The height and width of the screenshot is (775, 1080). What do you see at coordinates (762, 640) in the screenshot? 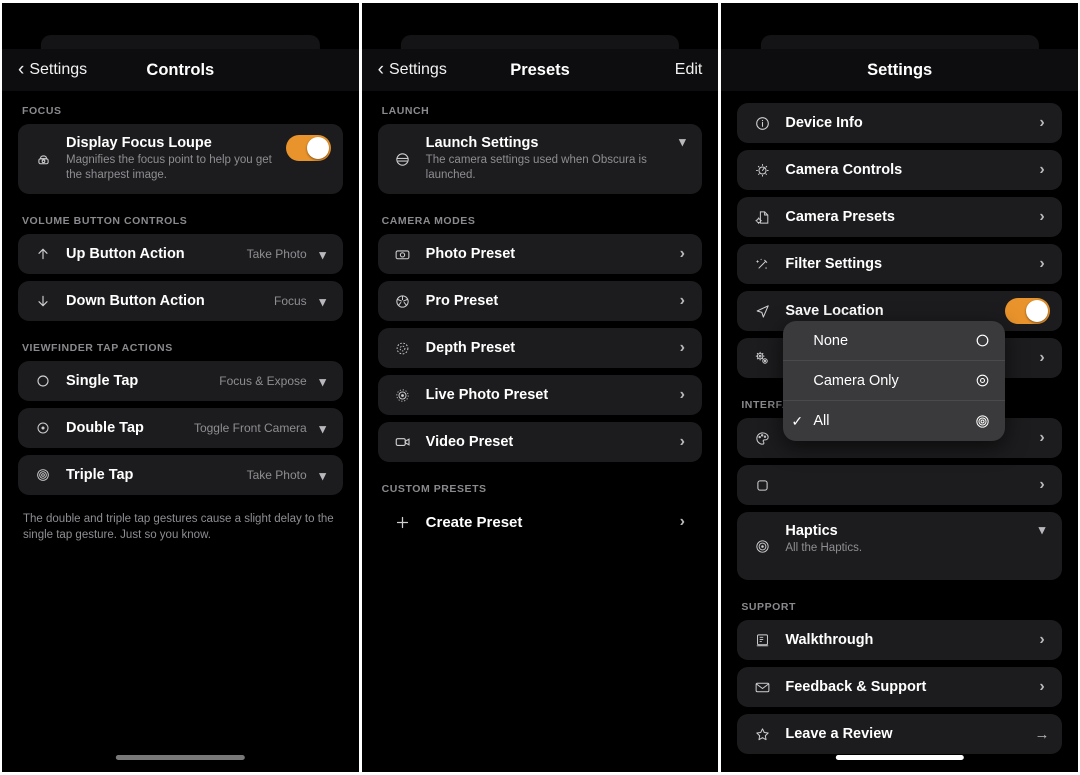
I see `book-icon` at bounding box center [762, 640].